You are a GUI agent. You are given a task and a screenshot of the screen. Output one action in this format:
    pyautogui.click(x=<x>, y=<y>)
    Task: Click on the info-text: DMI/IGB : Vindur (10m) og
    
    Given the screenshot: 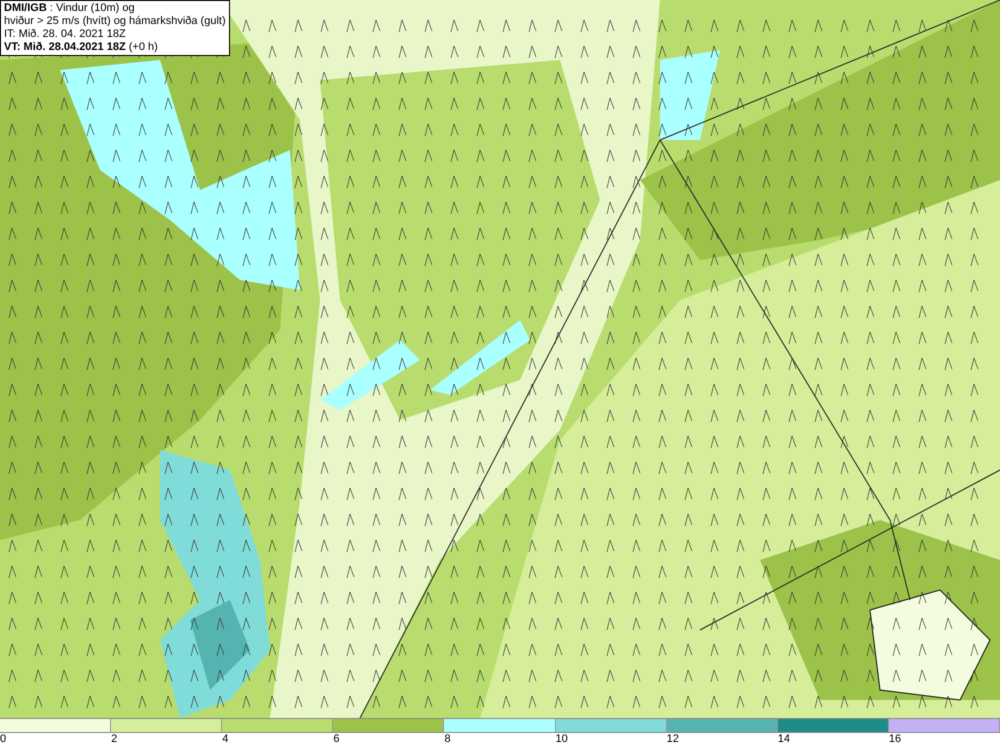 What is the action you would take?
    pyautogui.click(x=70, y=8)
    